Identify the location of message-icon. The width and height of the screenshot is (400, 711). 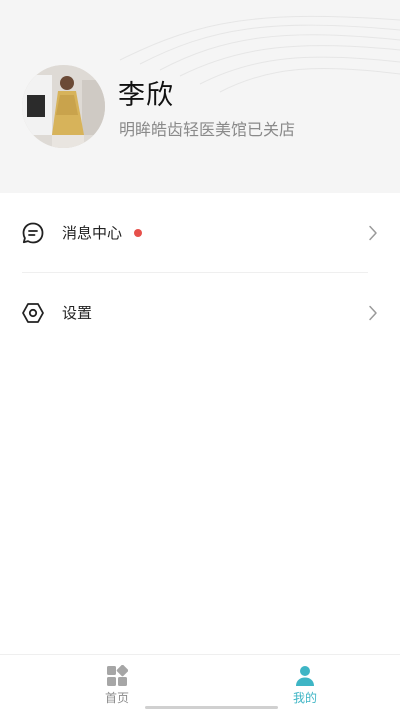
(33, 233).